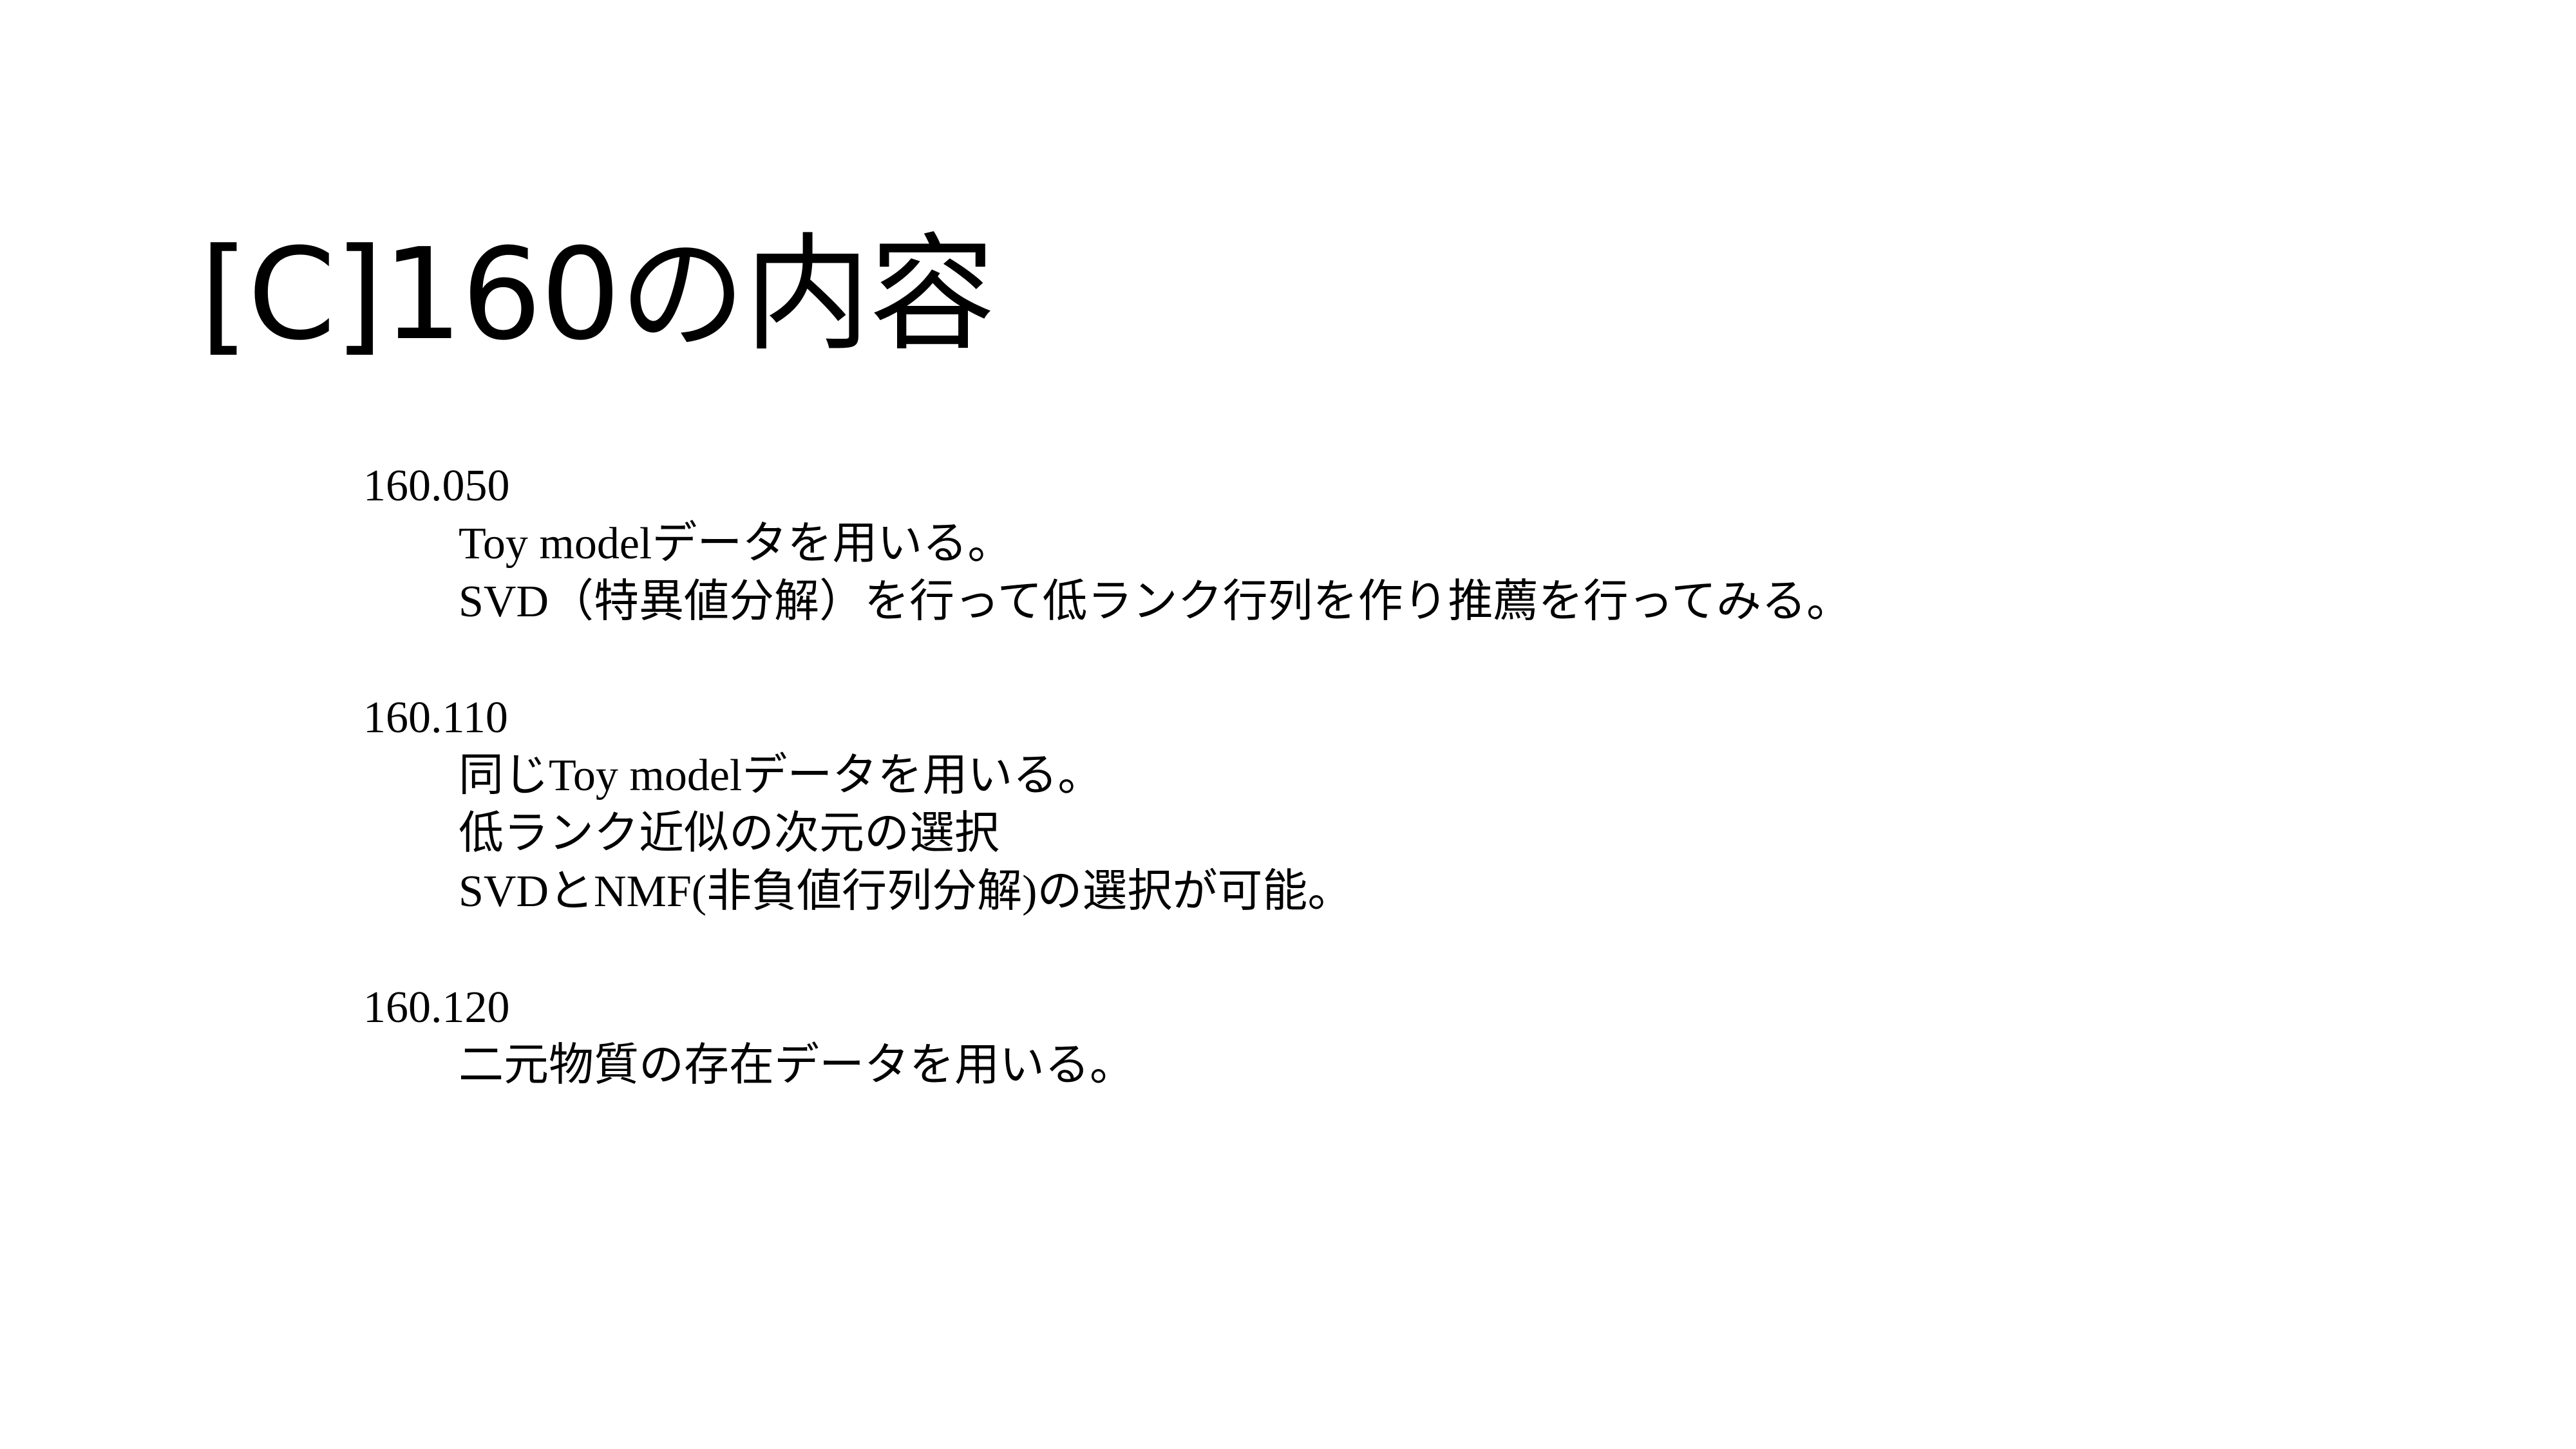  Describe the element at coordinates (736, 544) in the screenshot. I see `section-line: Toy modelデータを用いる。` at that location.